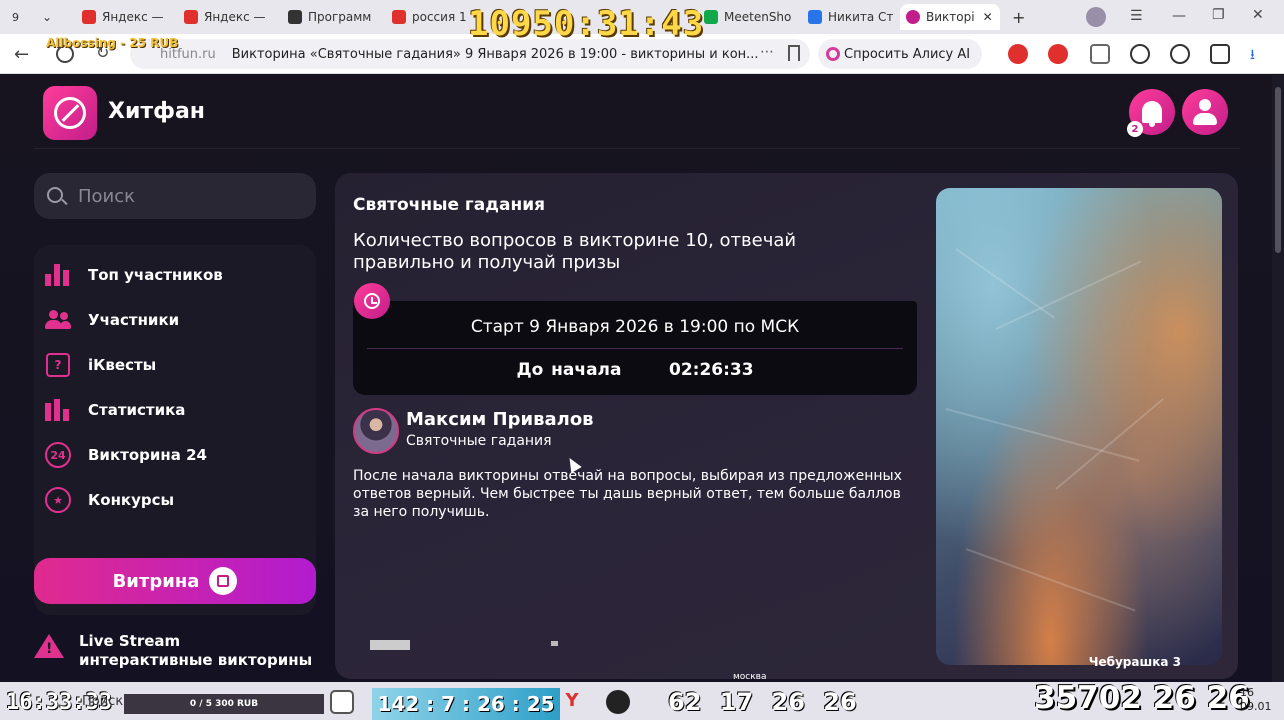 This screenshot has width=1284, height=720. I want to click on tab-quiz-active: Викторі ✕, so click(950, 17).